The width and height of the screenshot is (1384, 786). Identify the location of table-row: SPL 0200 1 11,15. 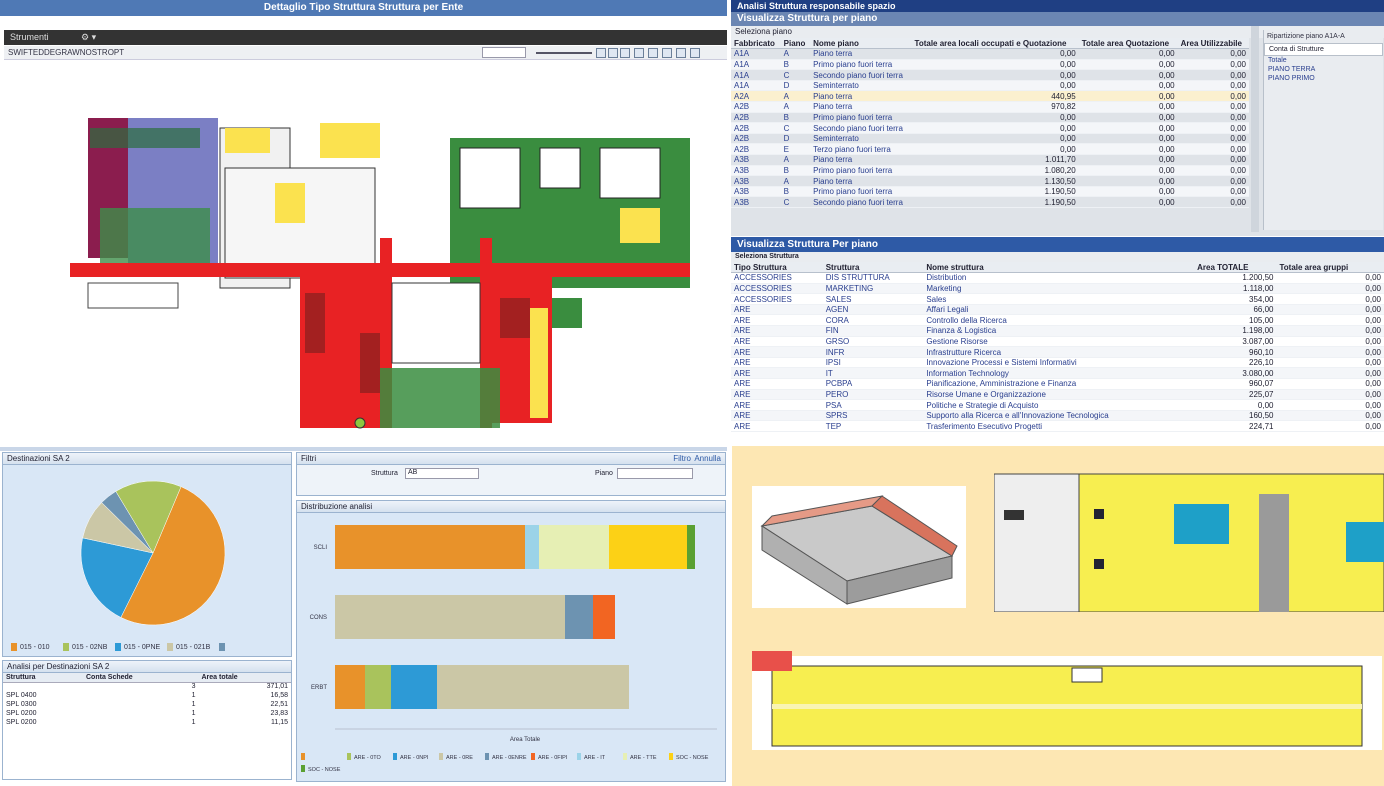
(147, 722).